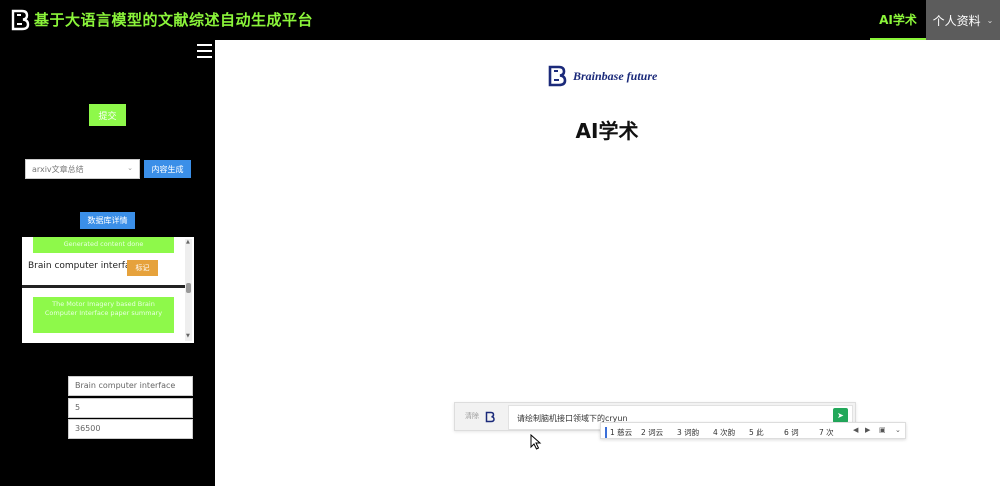 This screenshot has width=1000, height=486. Describe the element at coordinates (103, 245) in the screenshot. I see `assistant-message: Generated content done` at that location.